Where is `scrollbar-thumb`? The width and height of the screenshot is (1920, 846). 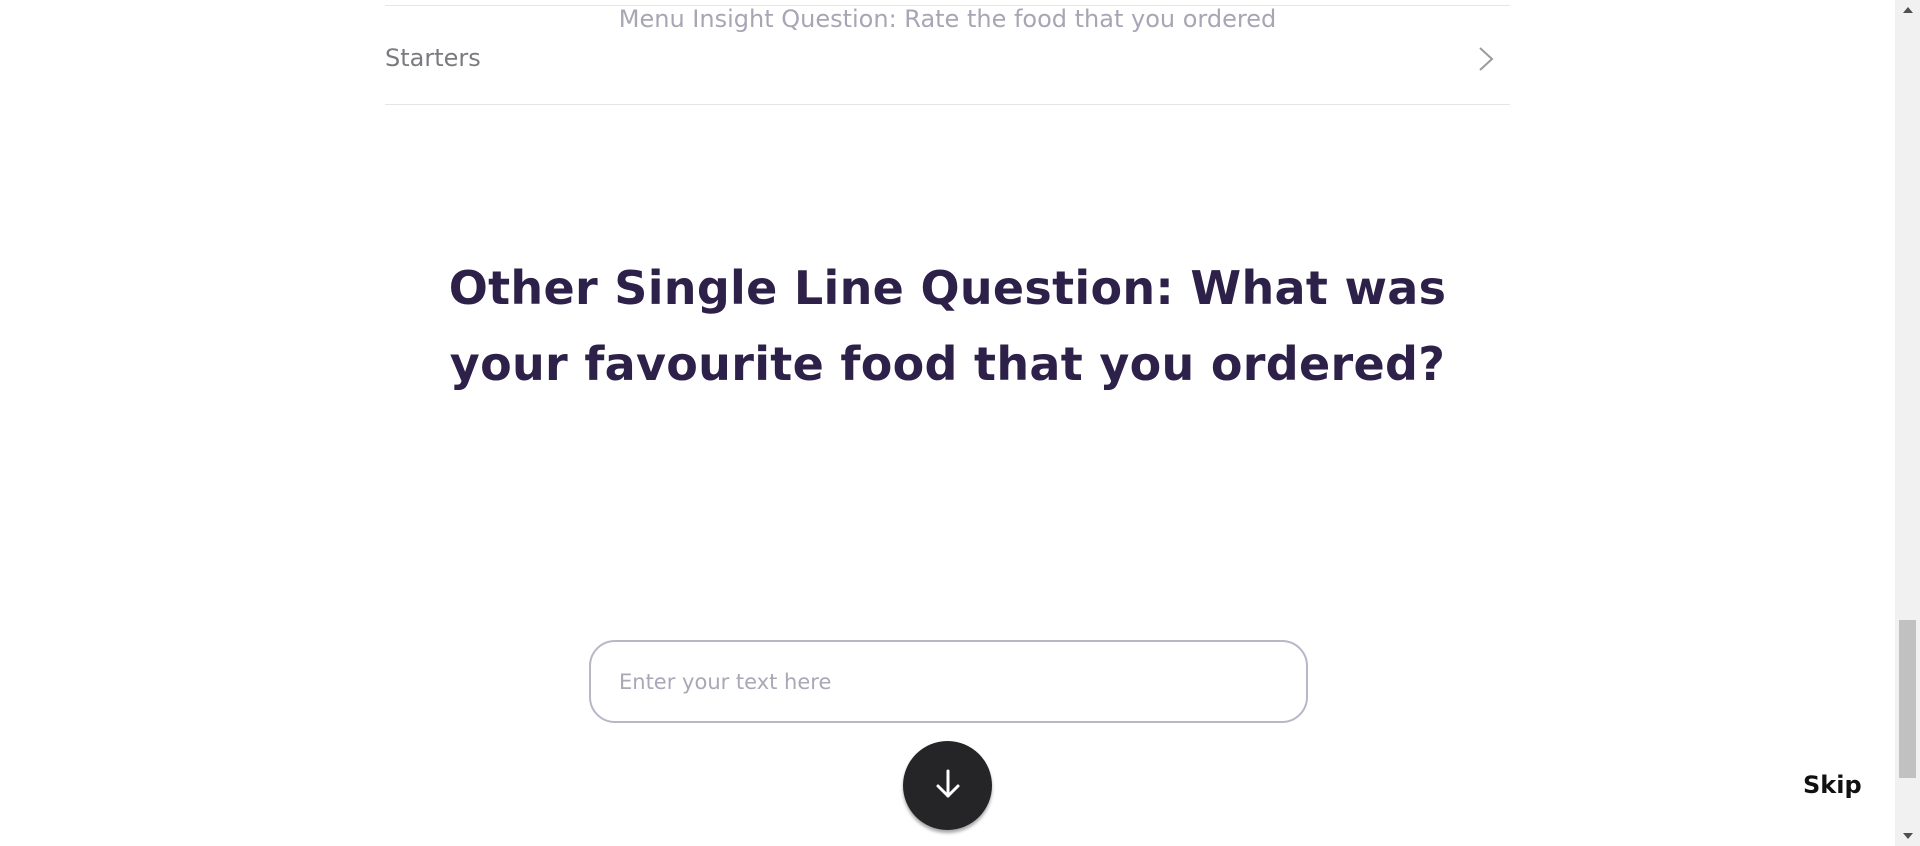
scrollbar-thumb is located at coordinates (1907, 699).